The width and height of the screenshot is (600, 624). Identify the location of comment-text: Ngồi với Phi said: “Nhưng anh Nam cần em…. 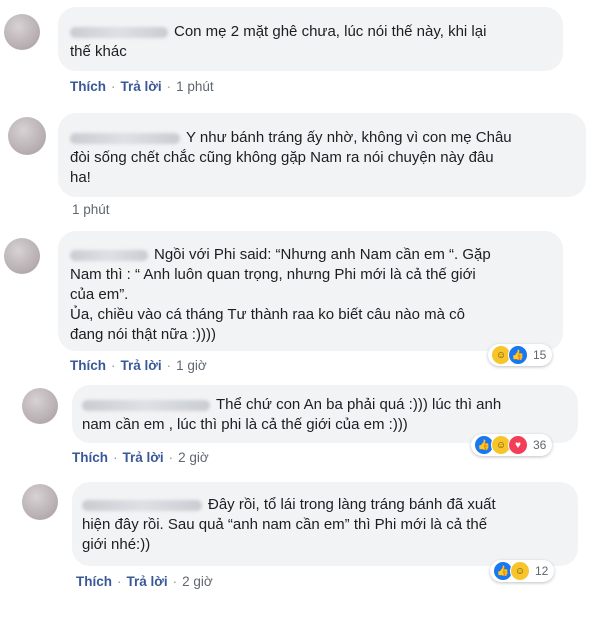
(280, 294).